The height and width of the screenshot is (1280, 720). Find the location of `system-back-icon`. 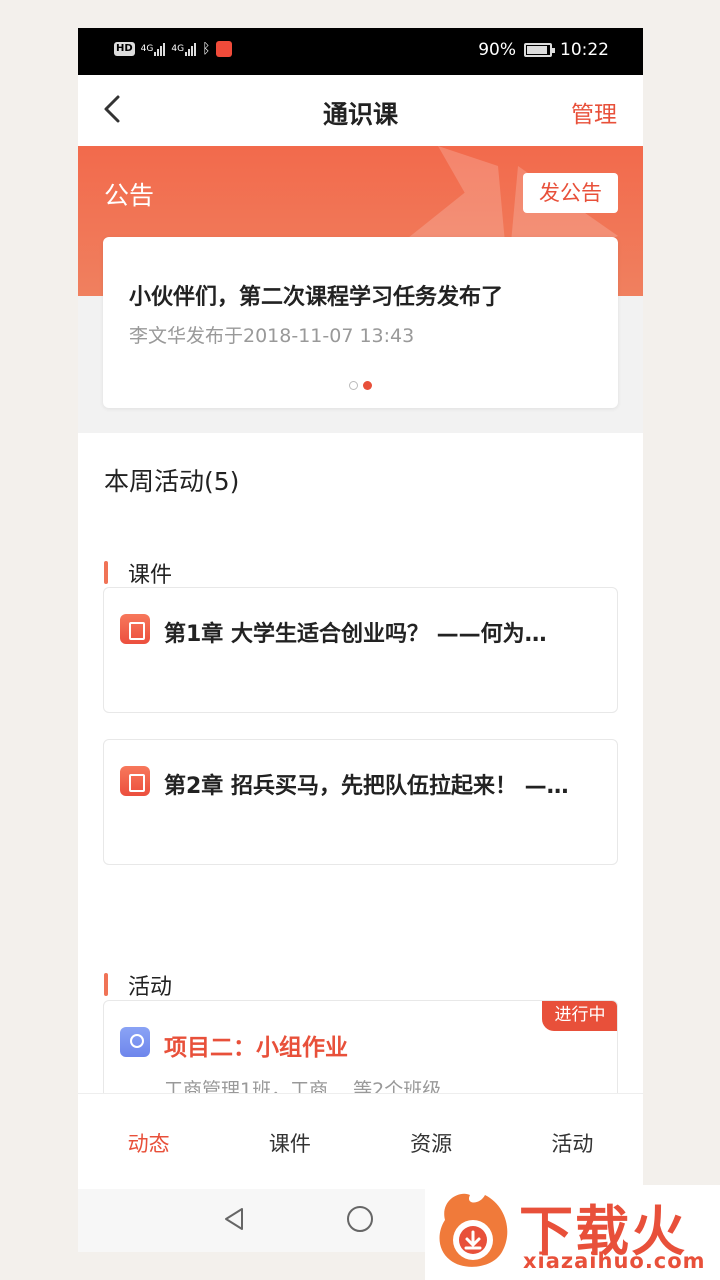

system-back-icon is located at coordinates (235, 1219).